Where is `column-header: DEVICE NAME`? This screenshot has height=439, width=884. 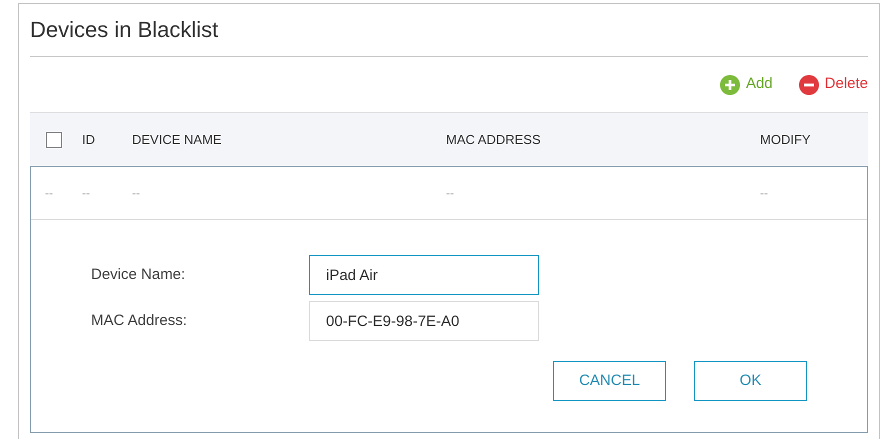
column-header: DEVICE NAME is located at coordinates (177, 139).